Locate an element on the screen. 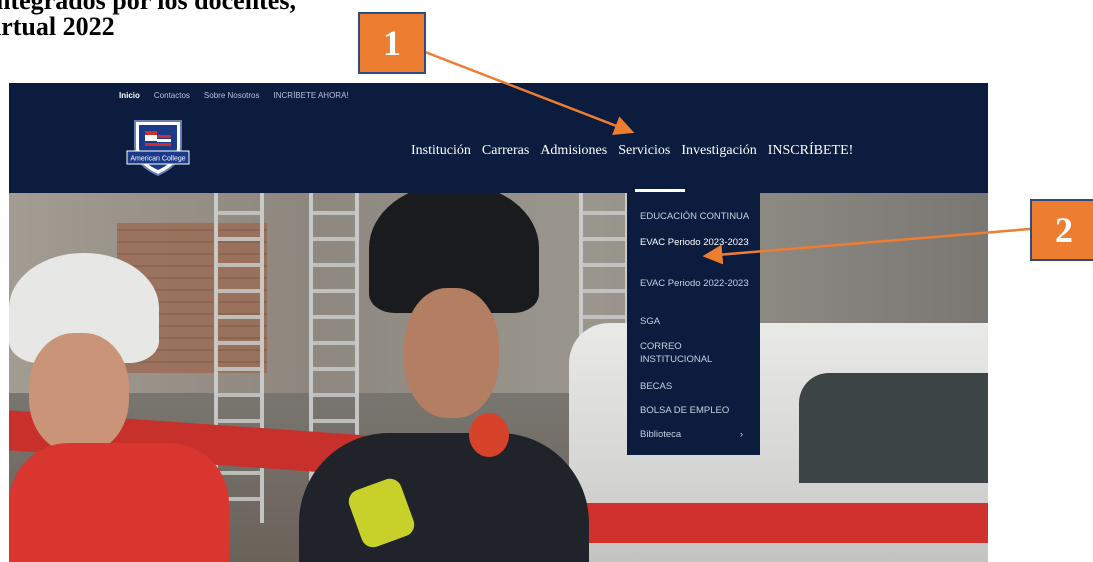  nav-investigacion: Investigación is located at coordinates (718, 151).